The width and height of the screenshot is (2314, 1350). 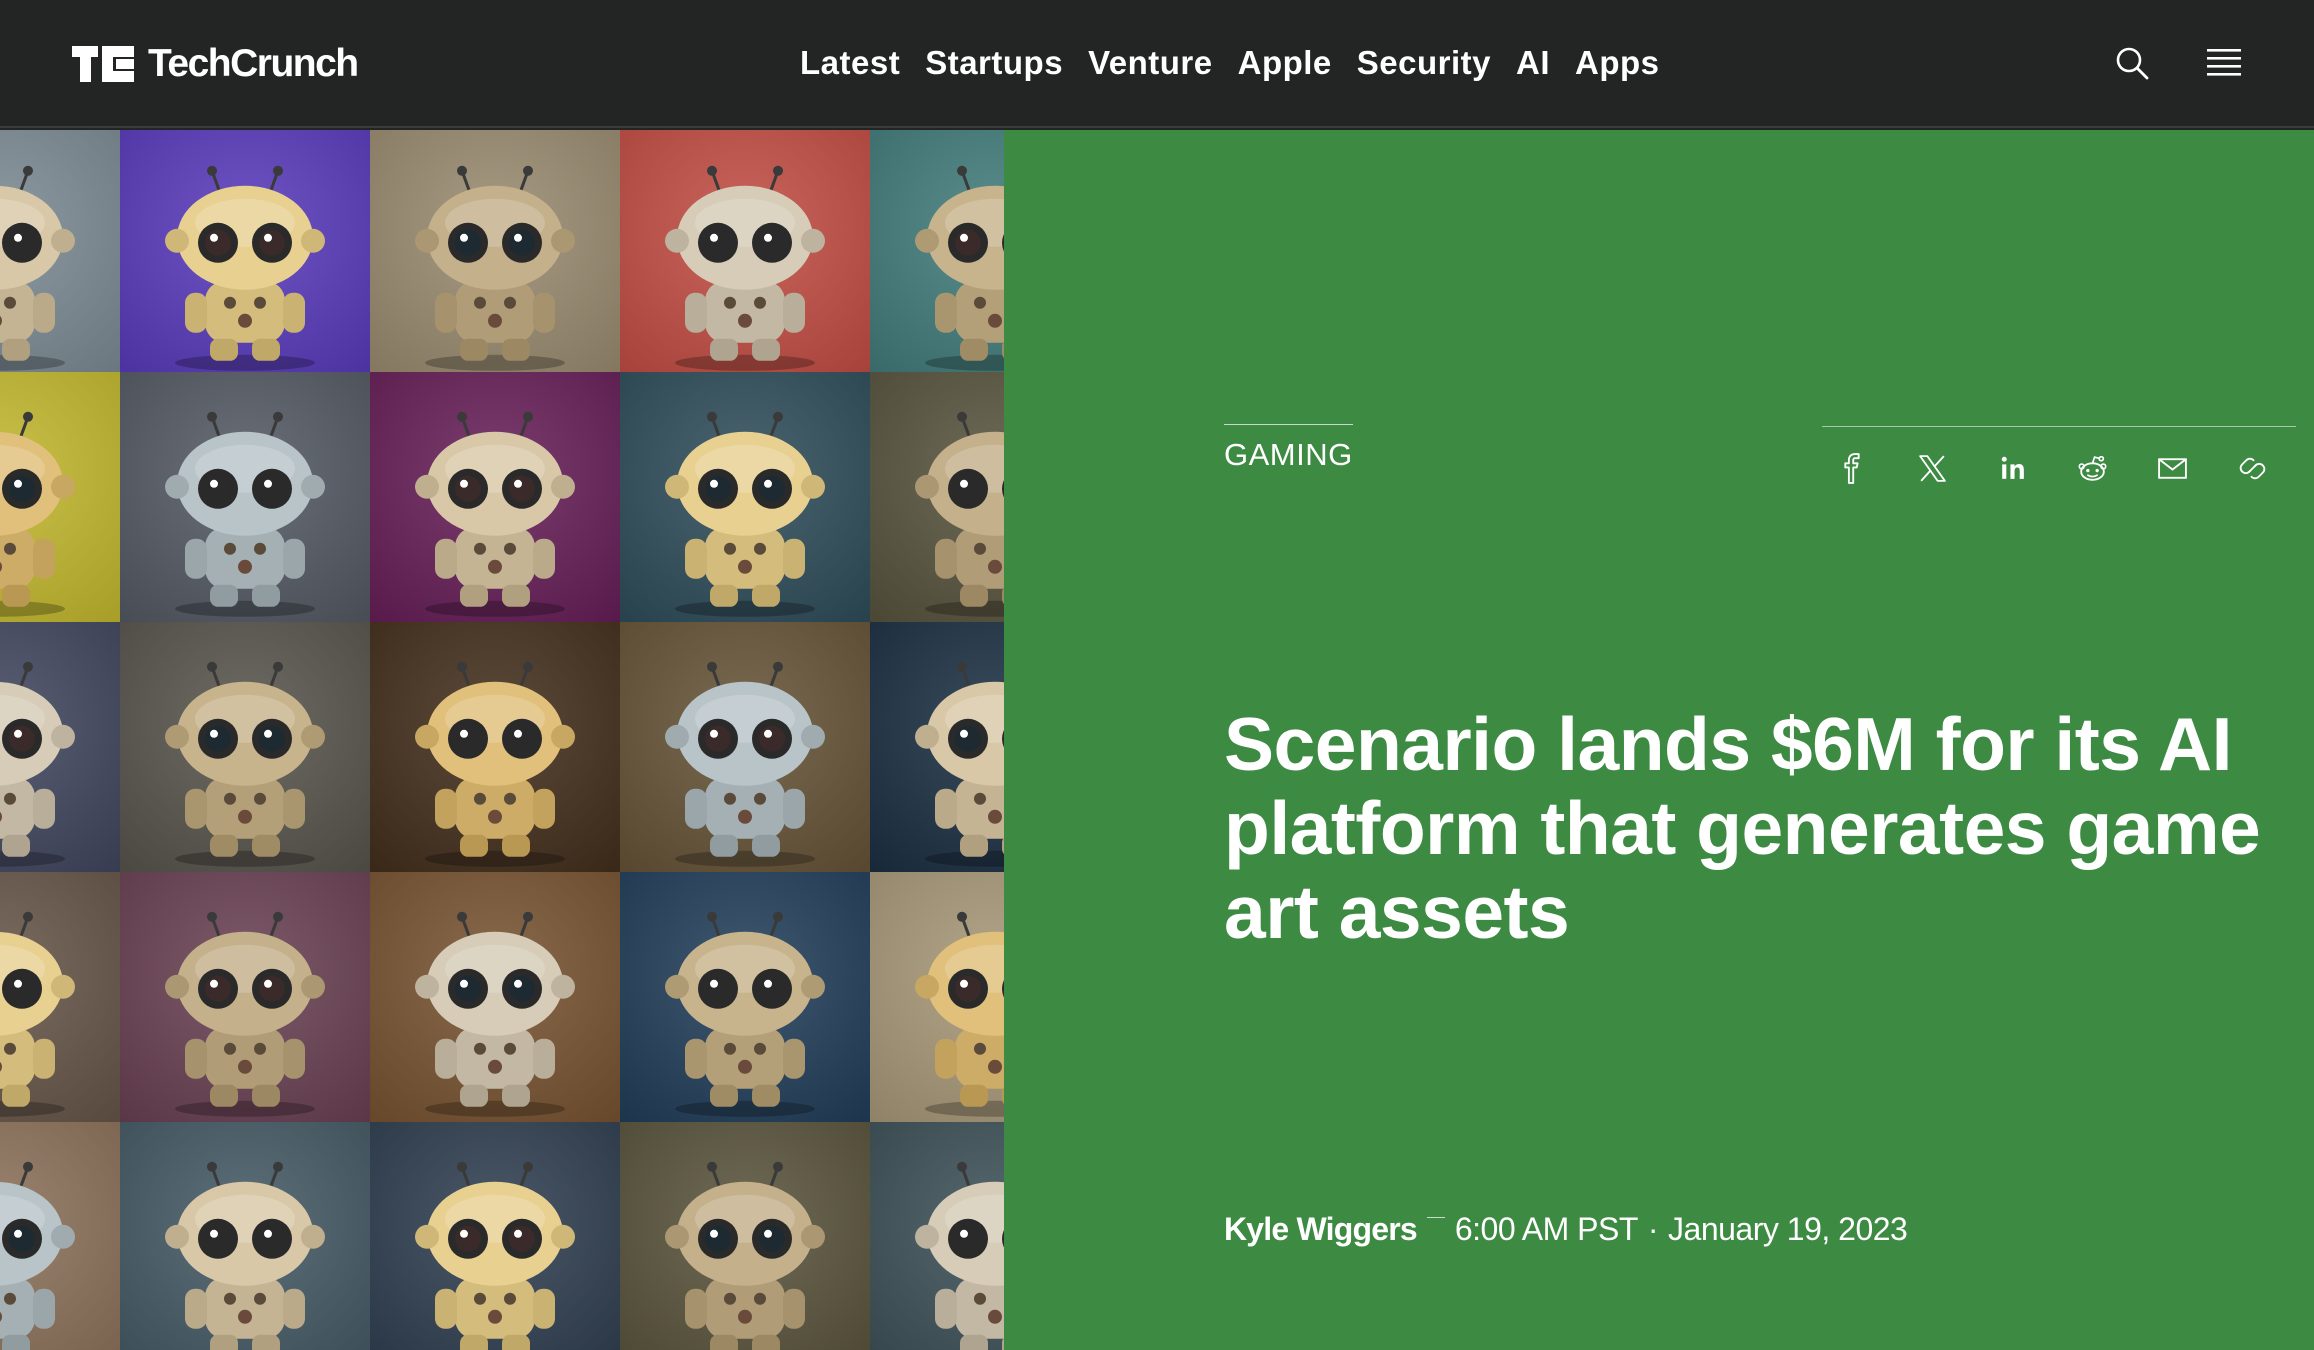 I want to click on x-icon, so click(x=1932, y=468).